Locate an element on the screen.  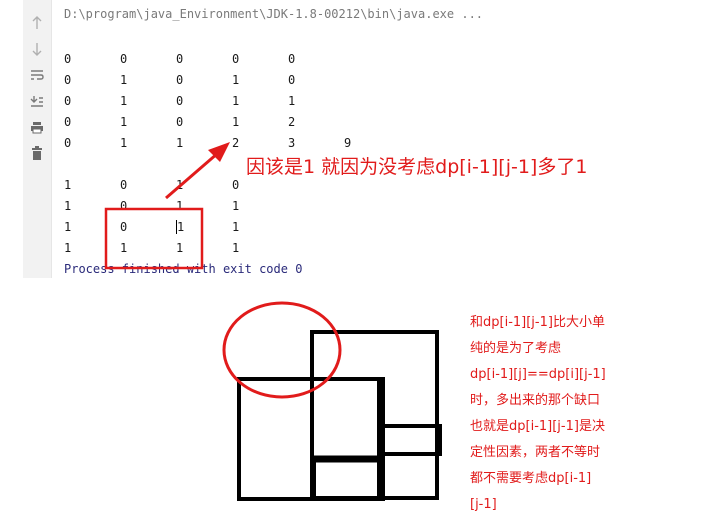
highlight-circle is located at coordinates (282, 350).